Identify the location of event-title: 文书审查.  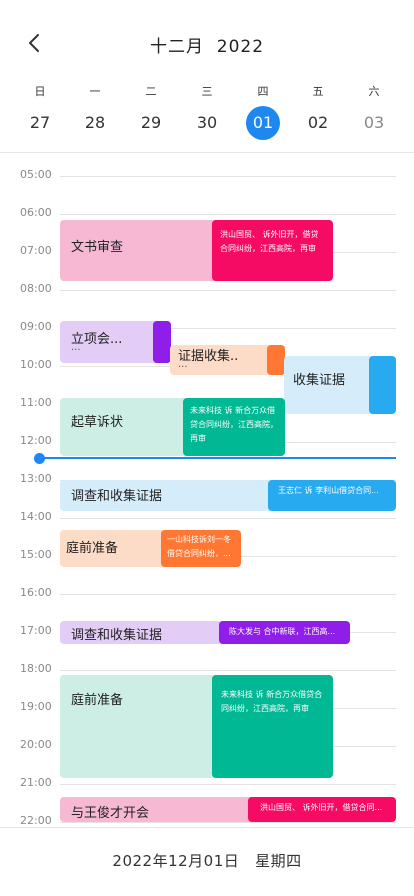
(97, 247).